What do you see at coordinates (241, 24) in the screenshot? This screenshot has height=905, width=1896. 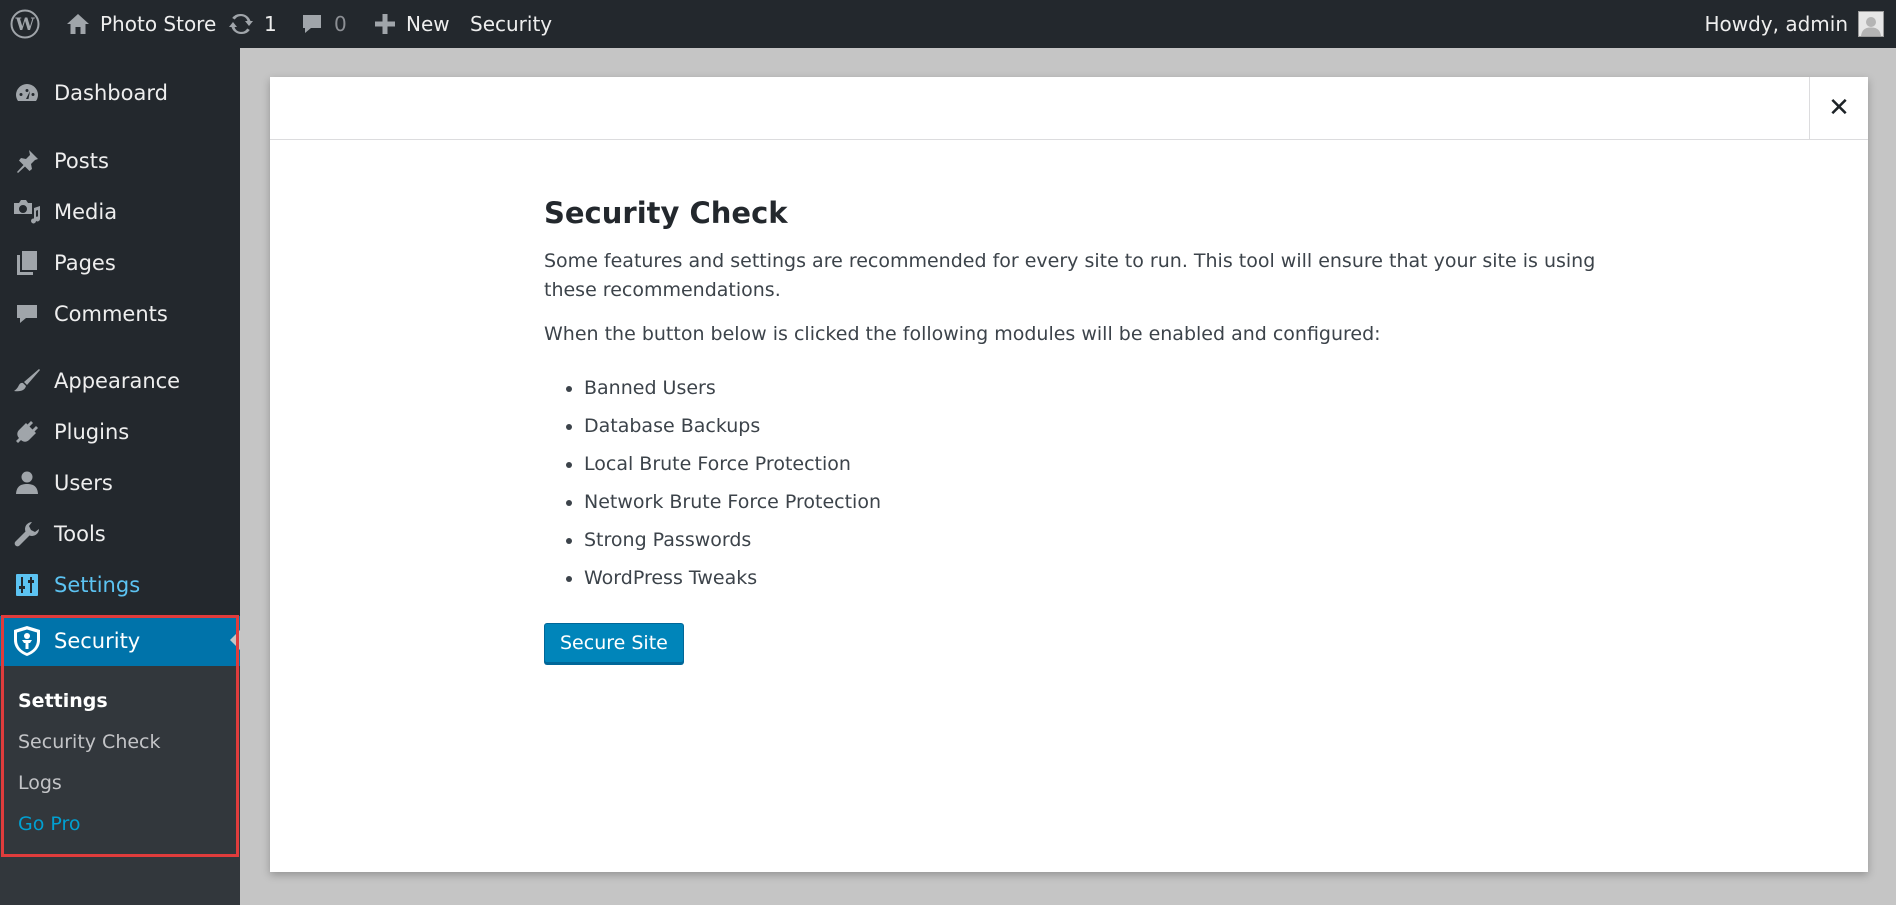 I see `refresh-icon` at bounding box center [241, 24].